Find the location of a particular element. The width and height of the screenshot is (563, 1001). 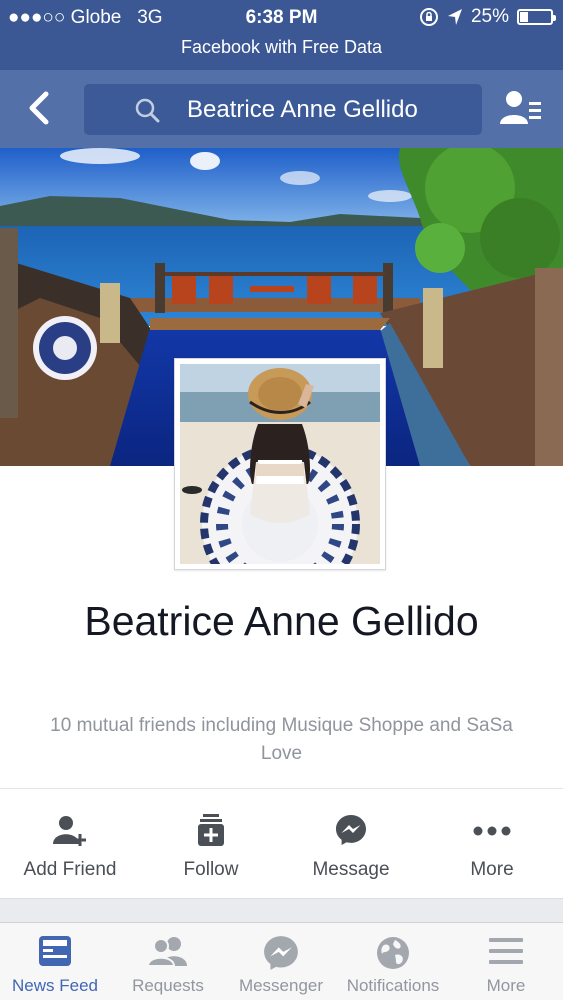

status-right: 25% is located at coordinates (487, 17).